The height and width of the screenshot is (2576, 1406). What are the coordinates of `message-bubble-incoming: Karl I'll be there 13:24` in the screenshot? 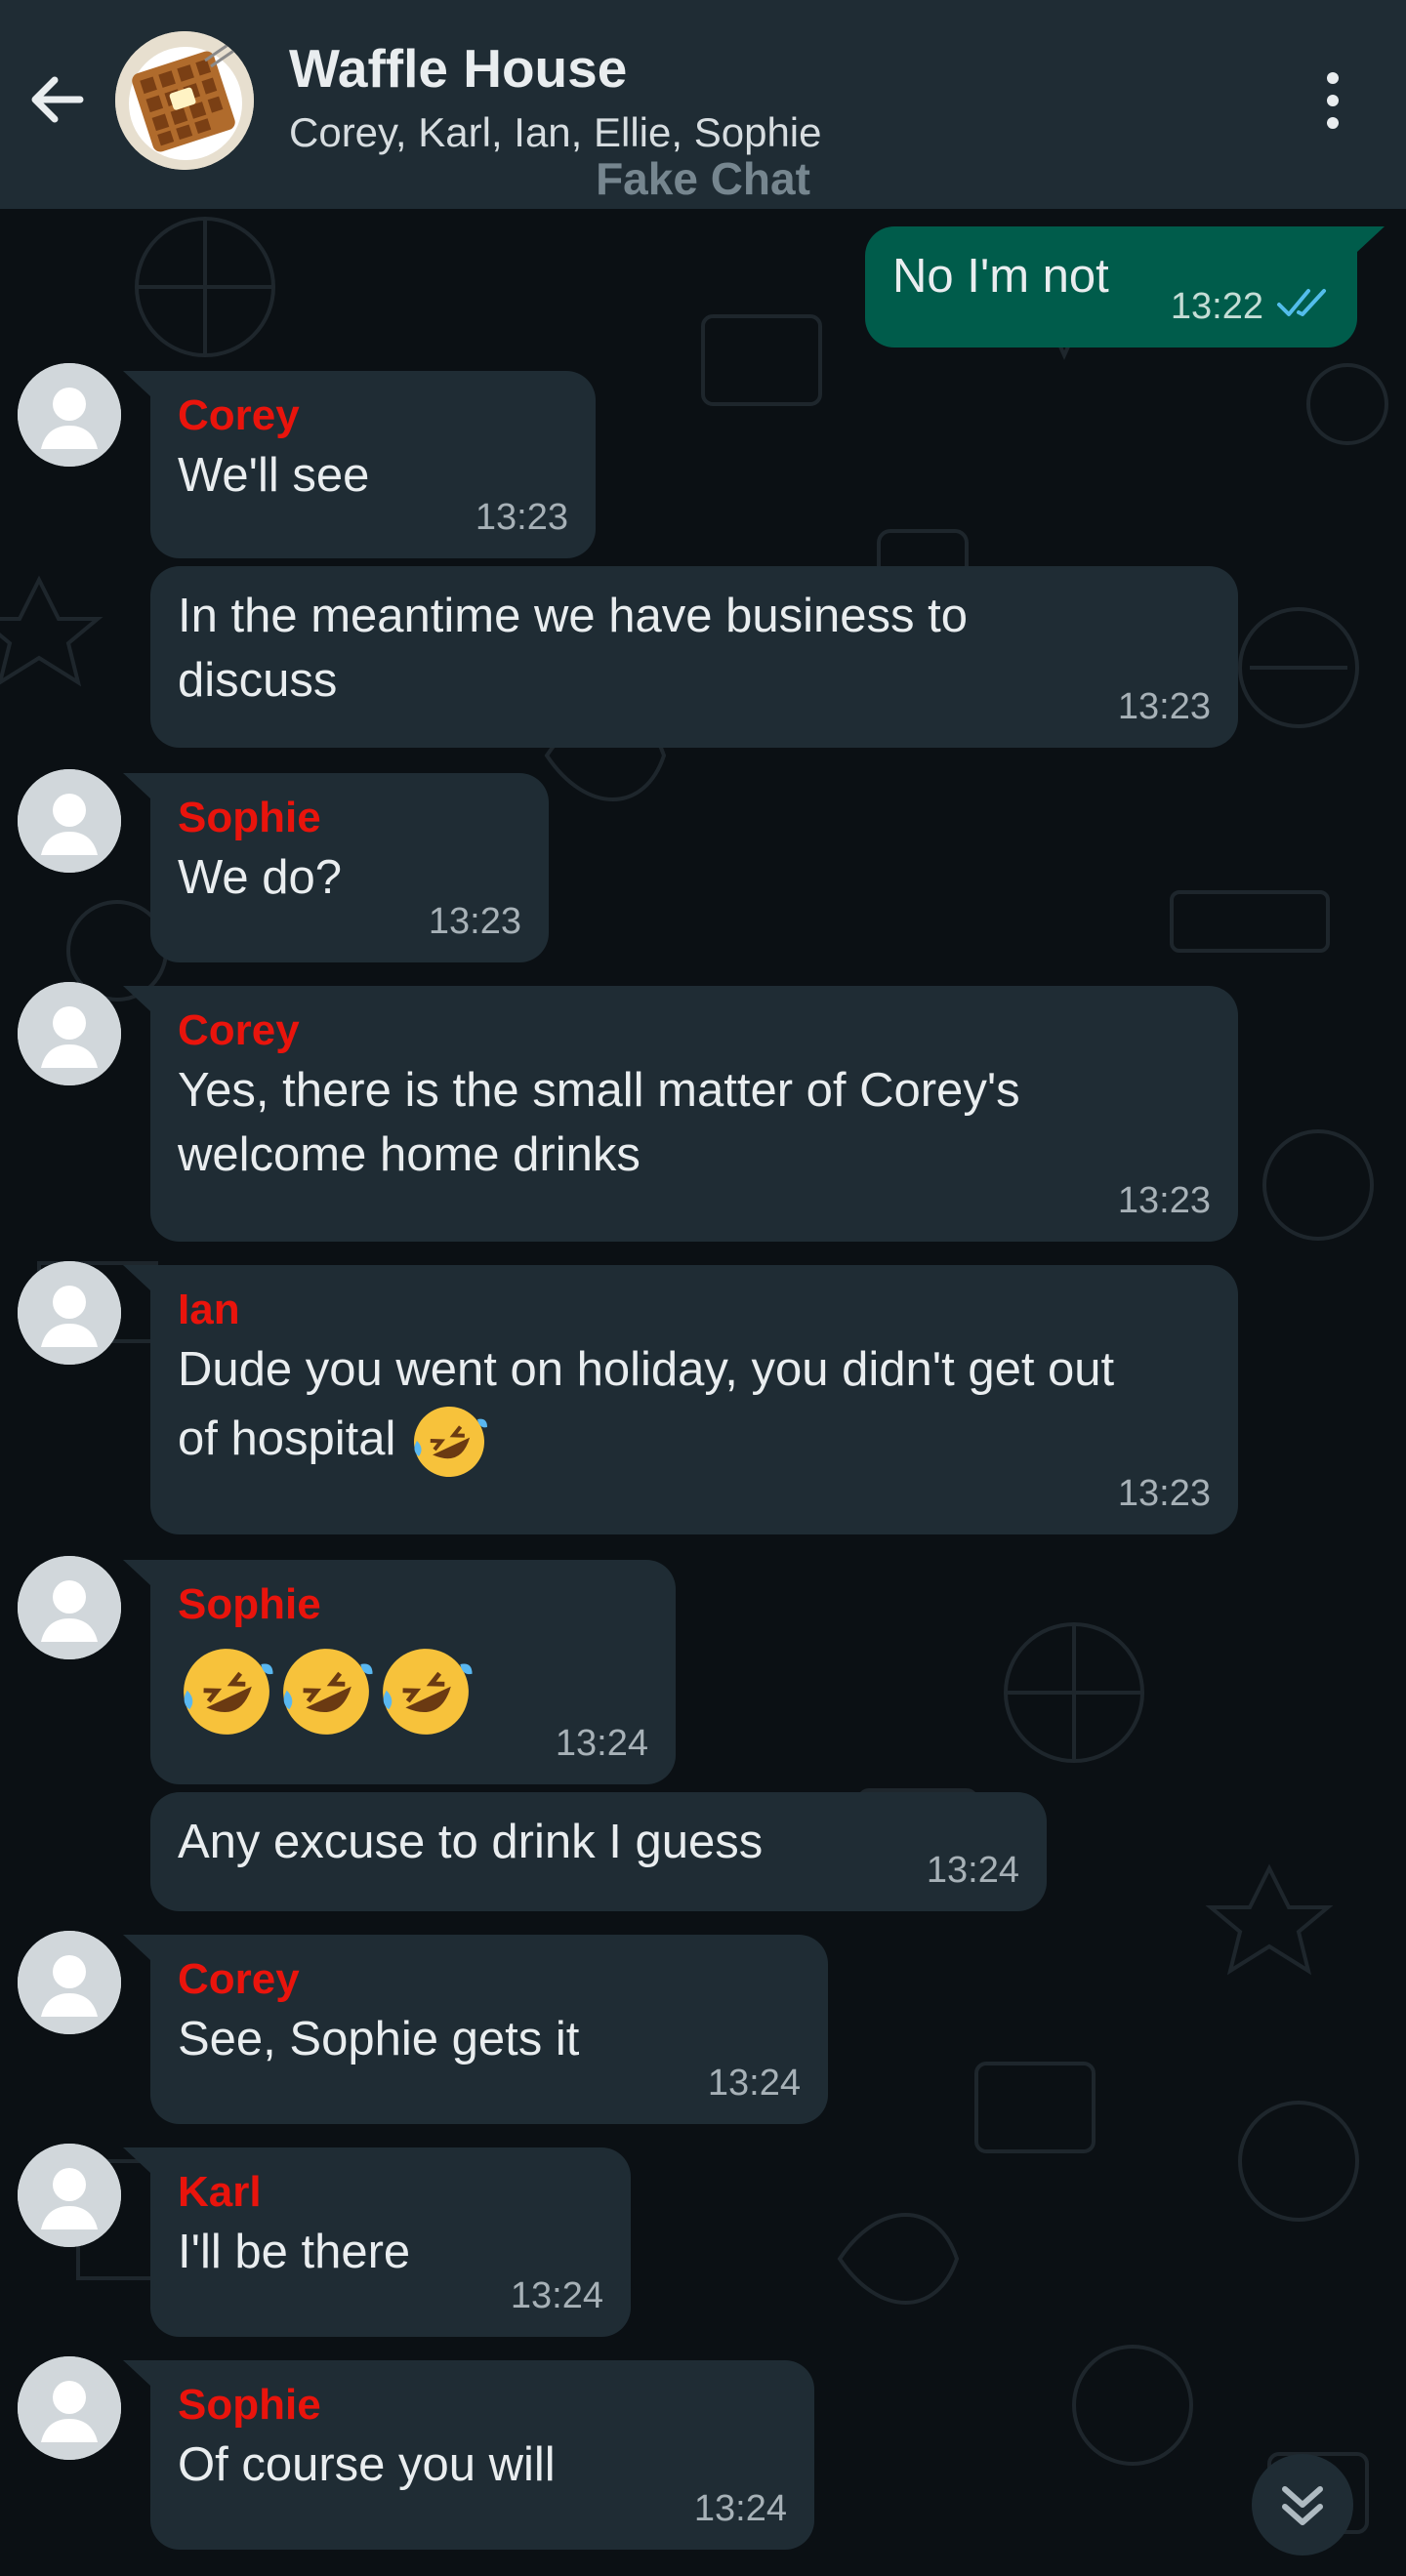 It's located at (377, 2242).